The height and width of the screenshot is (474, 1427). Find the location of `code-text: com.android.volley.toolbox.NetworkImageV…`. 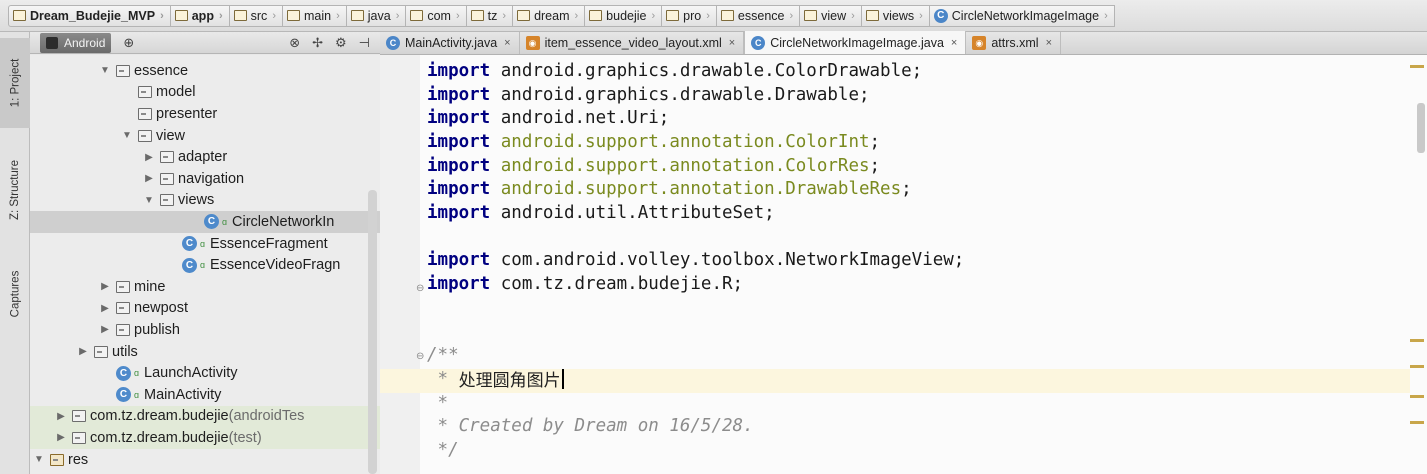

code-text: com.android.volley.toolbox.NetworkImageV… is located at coordinates (727, 260).